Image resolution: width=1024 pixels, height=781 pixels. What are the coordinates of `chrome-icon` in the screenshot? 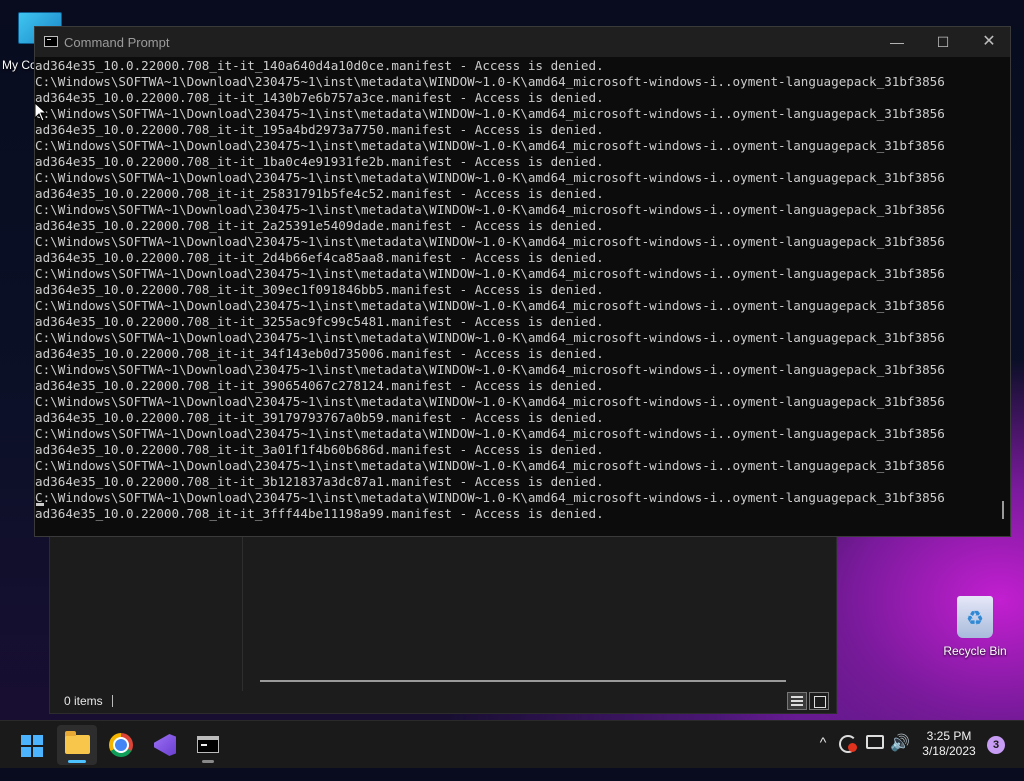 It's located at (121, 745).